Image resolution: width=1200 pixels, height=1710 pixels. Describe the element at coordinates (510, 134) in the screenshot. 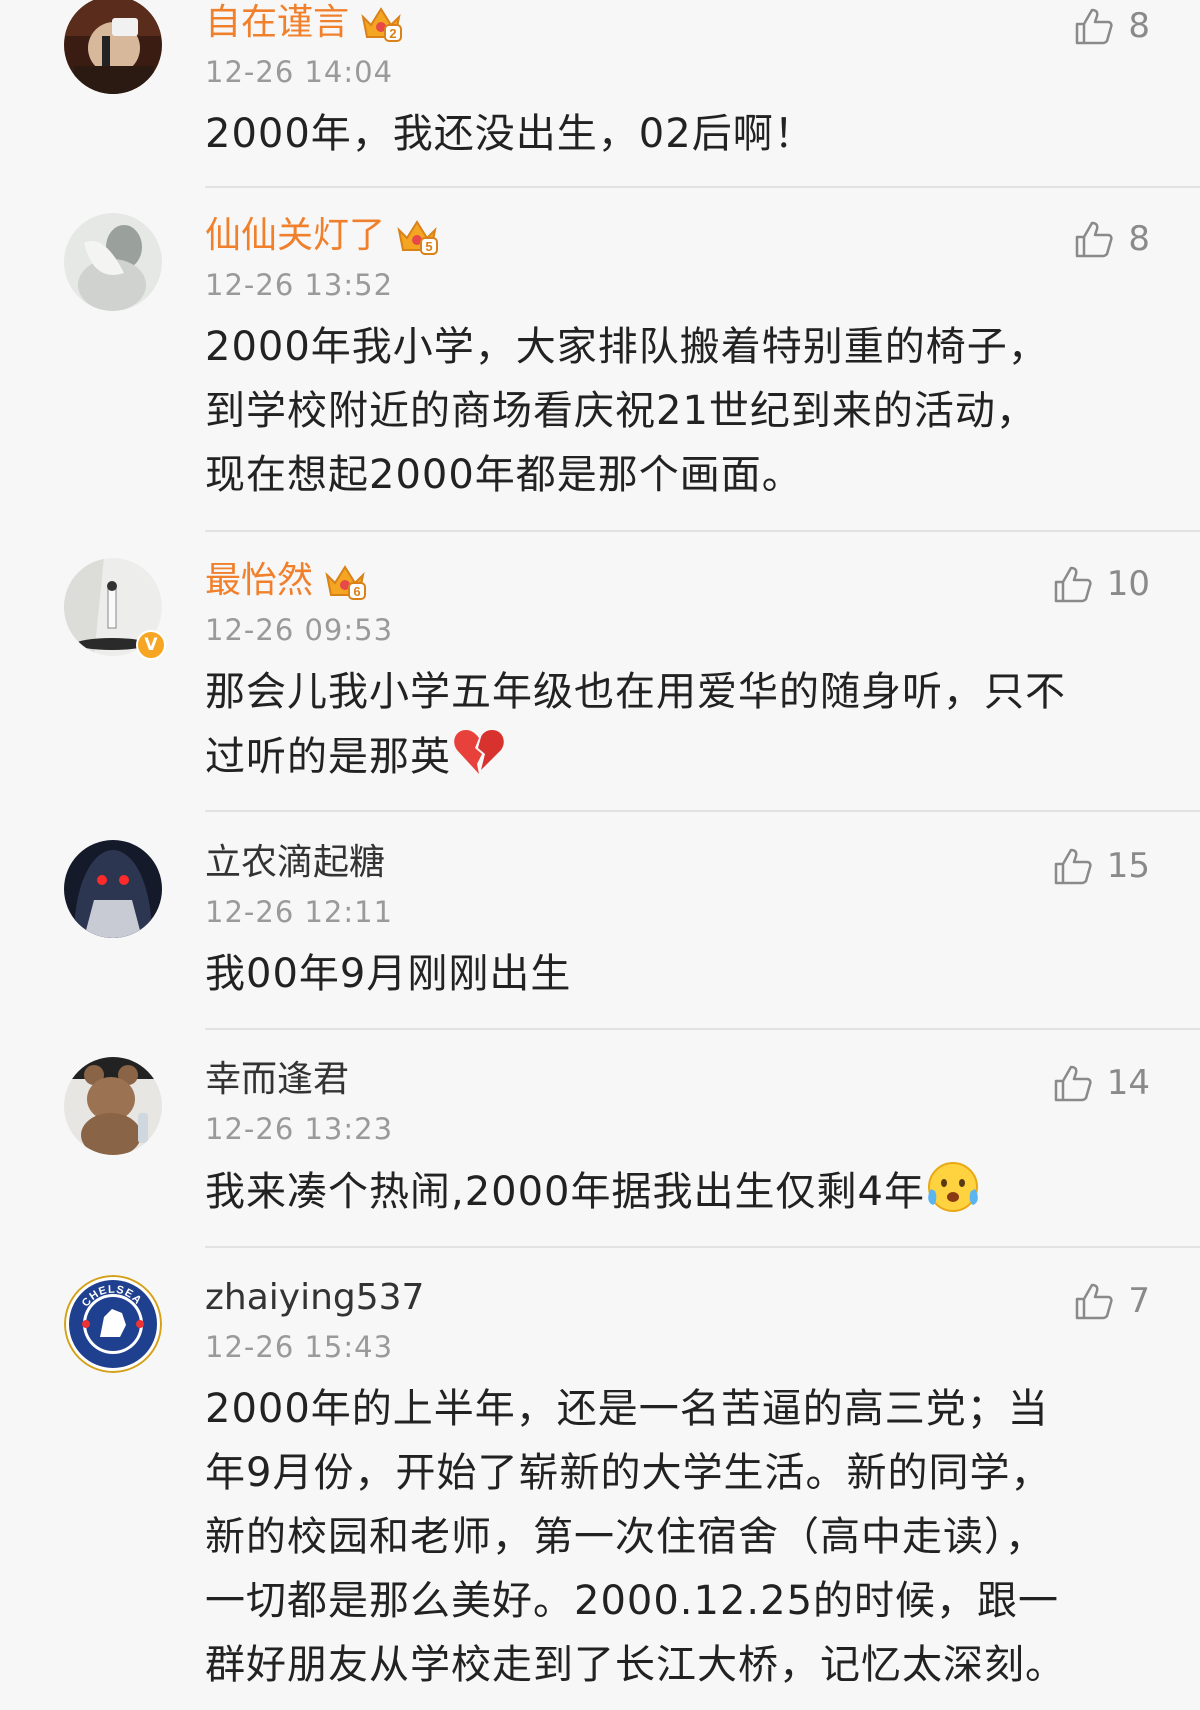

I see `comment-text: 2000年，我还没出生，02后啊！` at that location.